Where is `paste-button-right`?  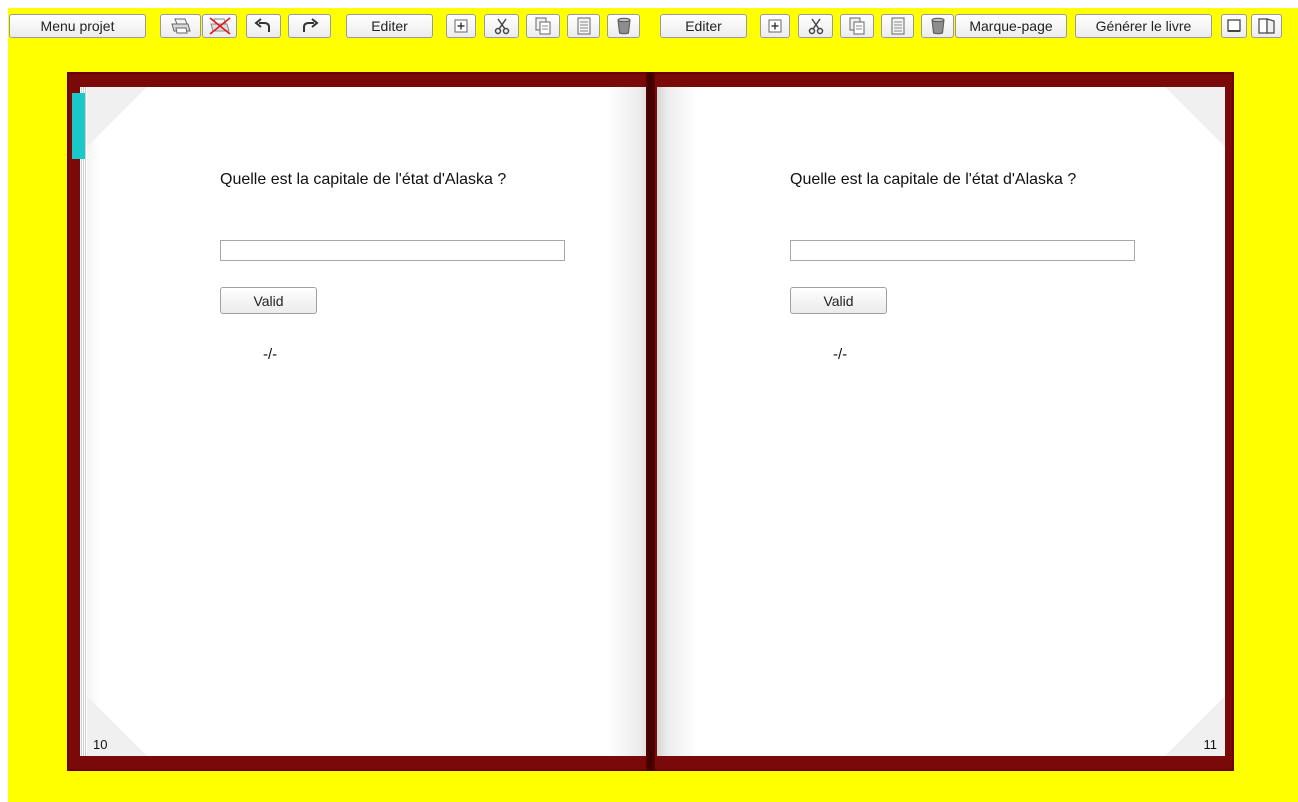
paste-button-right is located at coordinates (897, 26).